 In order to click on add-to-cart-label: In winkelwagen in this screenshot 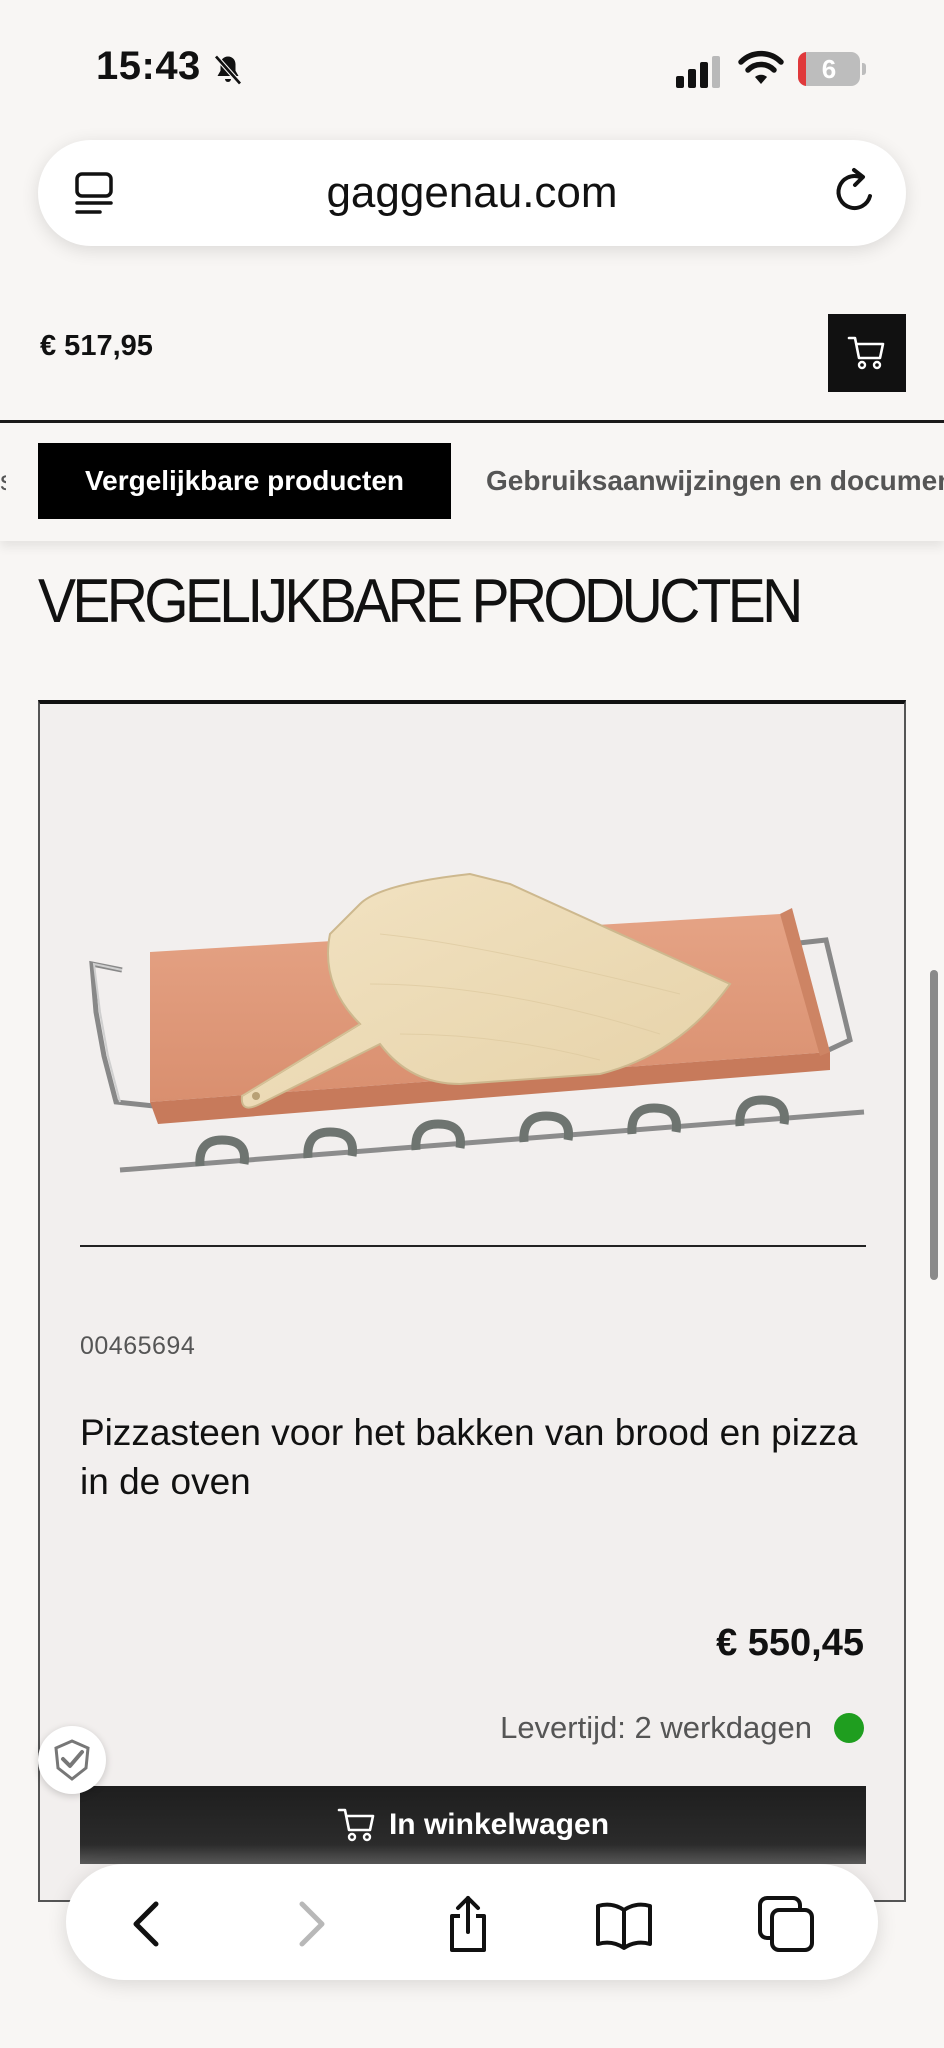, I will do `click(499, 1824)`.